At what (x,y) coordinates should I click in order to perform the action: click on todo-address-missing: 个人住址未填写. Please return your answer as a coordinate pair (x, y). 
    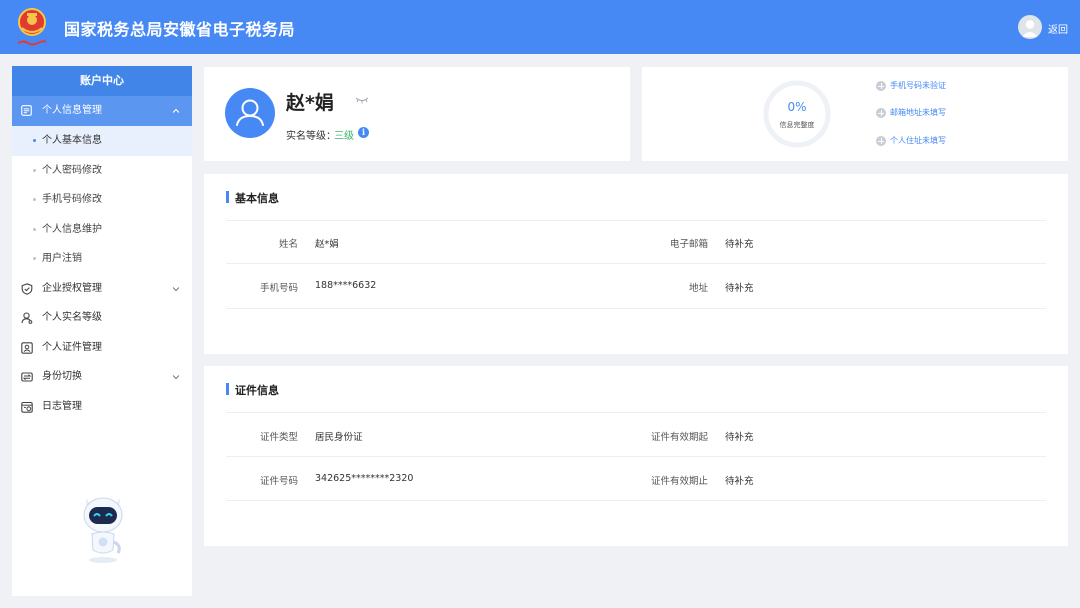
    Looking at the image, I should click on (911, 141).